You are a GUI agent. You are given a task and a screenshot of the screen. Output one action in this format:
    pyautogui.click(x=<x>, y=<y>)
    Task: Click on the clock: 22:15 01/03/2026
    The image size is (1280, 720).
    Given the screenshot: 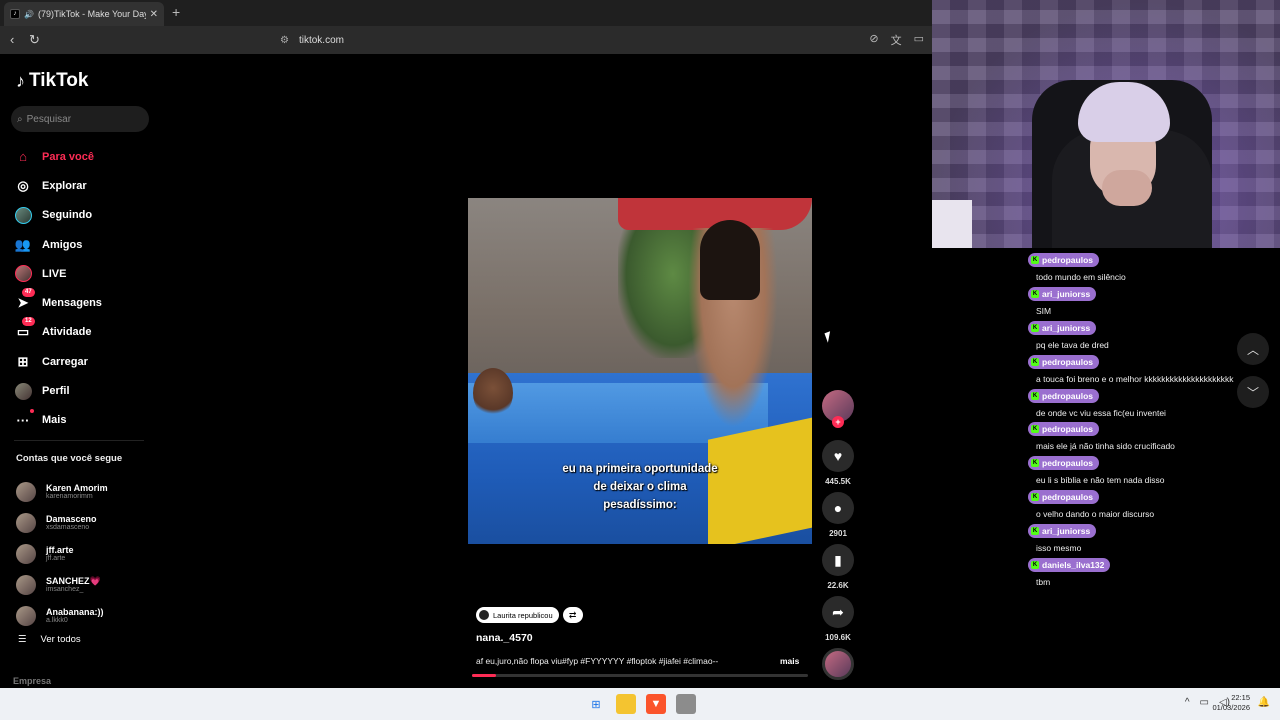 What is the action you would take?
    pyautogui.click(x=1231, y=703)
    